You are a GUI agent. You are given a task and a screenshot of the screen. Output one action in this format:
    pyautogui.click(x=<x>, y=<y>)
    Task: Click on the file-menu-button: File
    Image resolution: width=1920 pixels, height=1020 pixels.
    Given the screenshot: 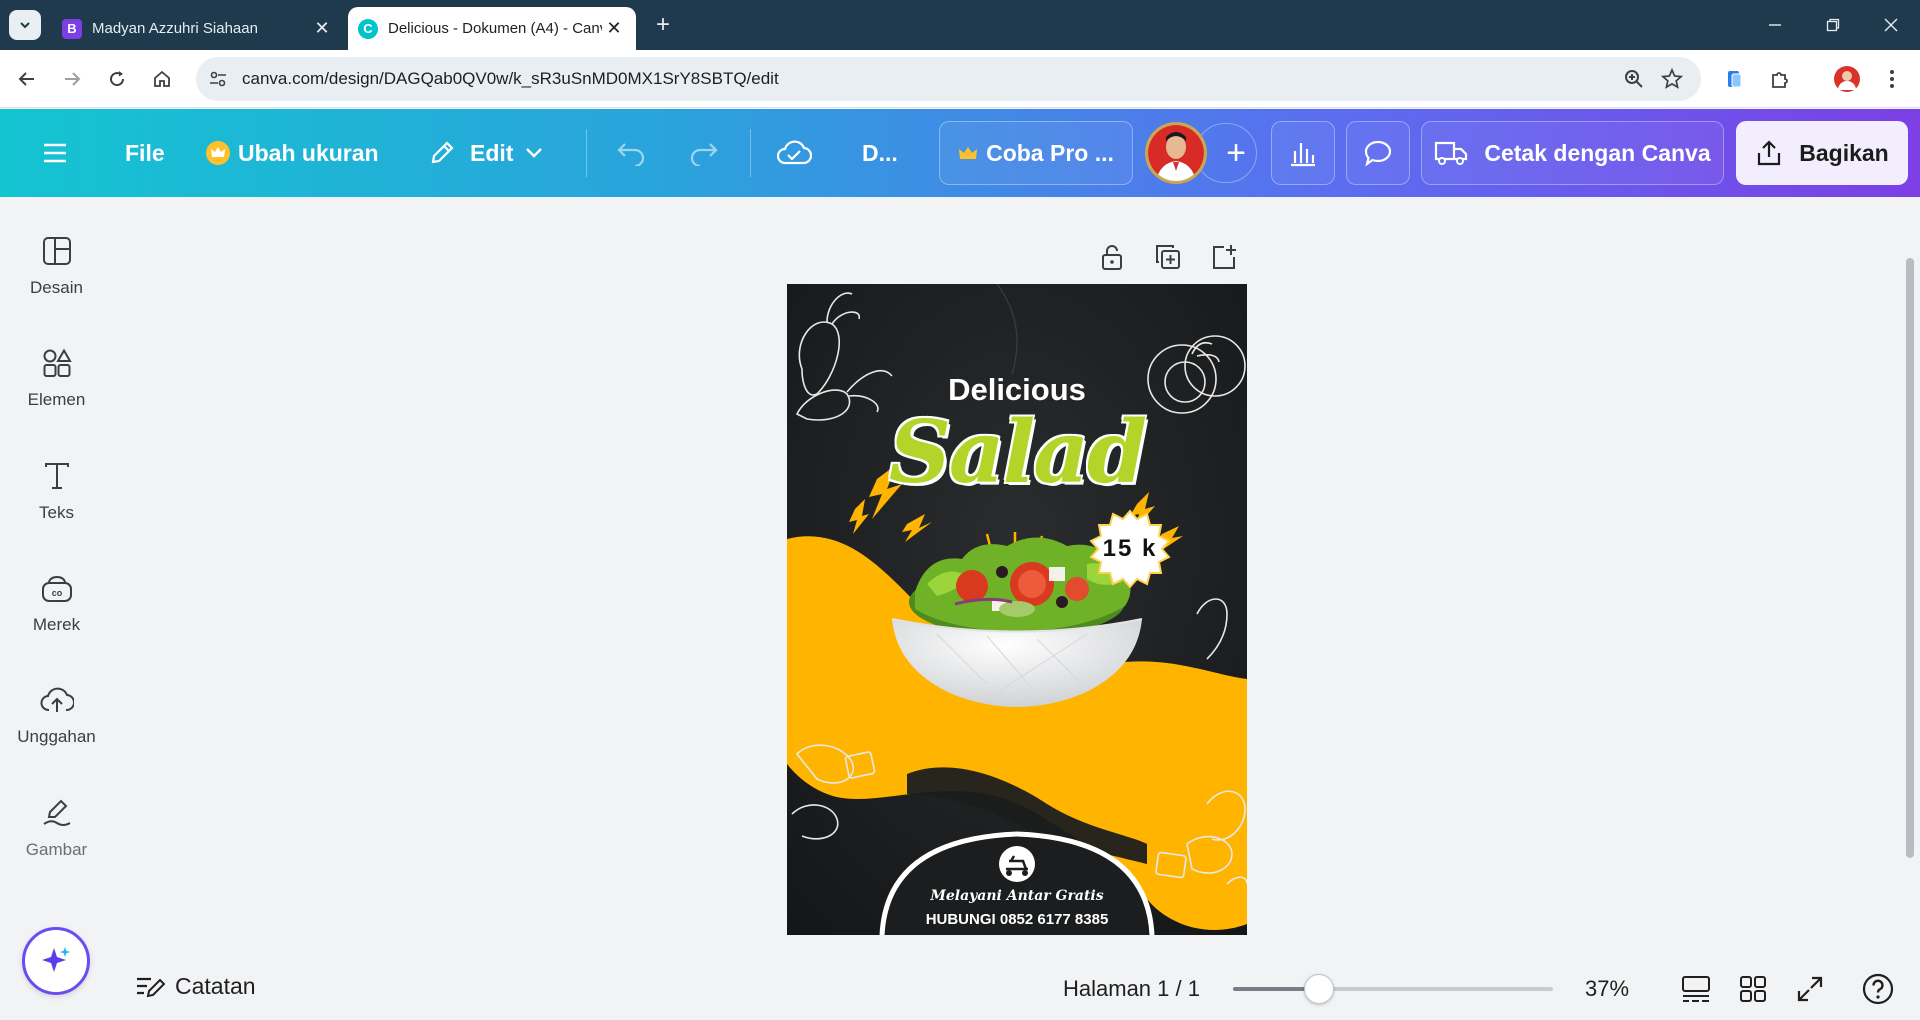 What is the action you would take?
    pyautogui.click(x=145, y=153)
    